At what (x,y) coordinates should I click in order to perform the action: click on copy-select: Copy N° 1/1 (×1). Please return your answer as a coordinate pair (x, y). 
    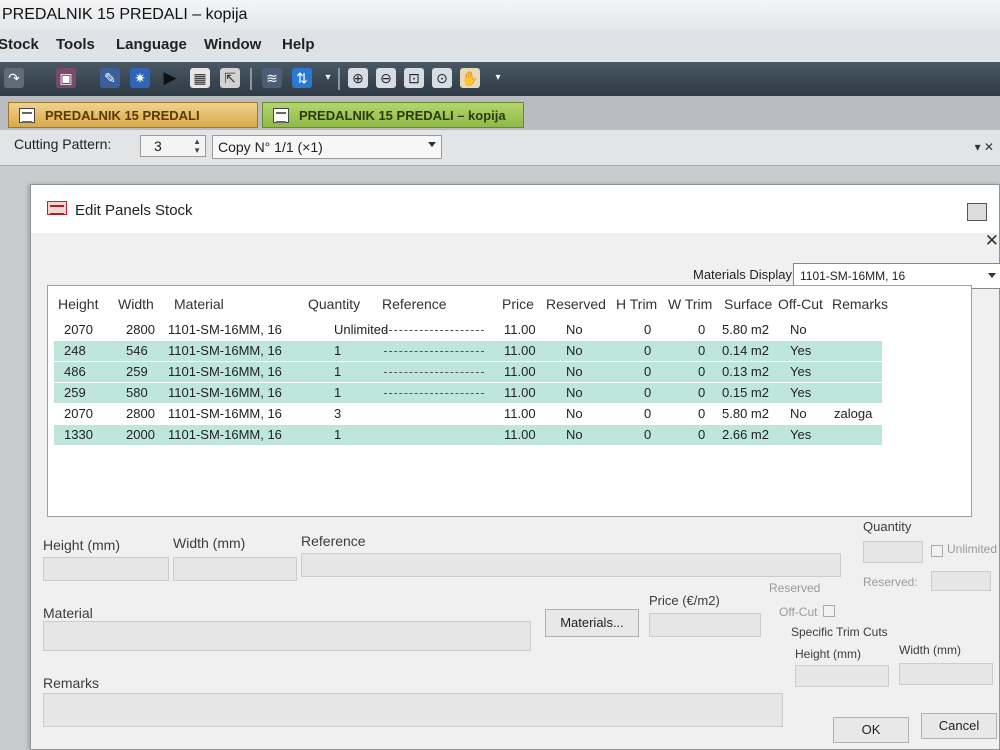
    Looking at the image, I should click on (327, 147).